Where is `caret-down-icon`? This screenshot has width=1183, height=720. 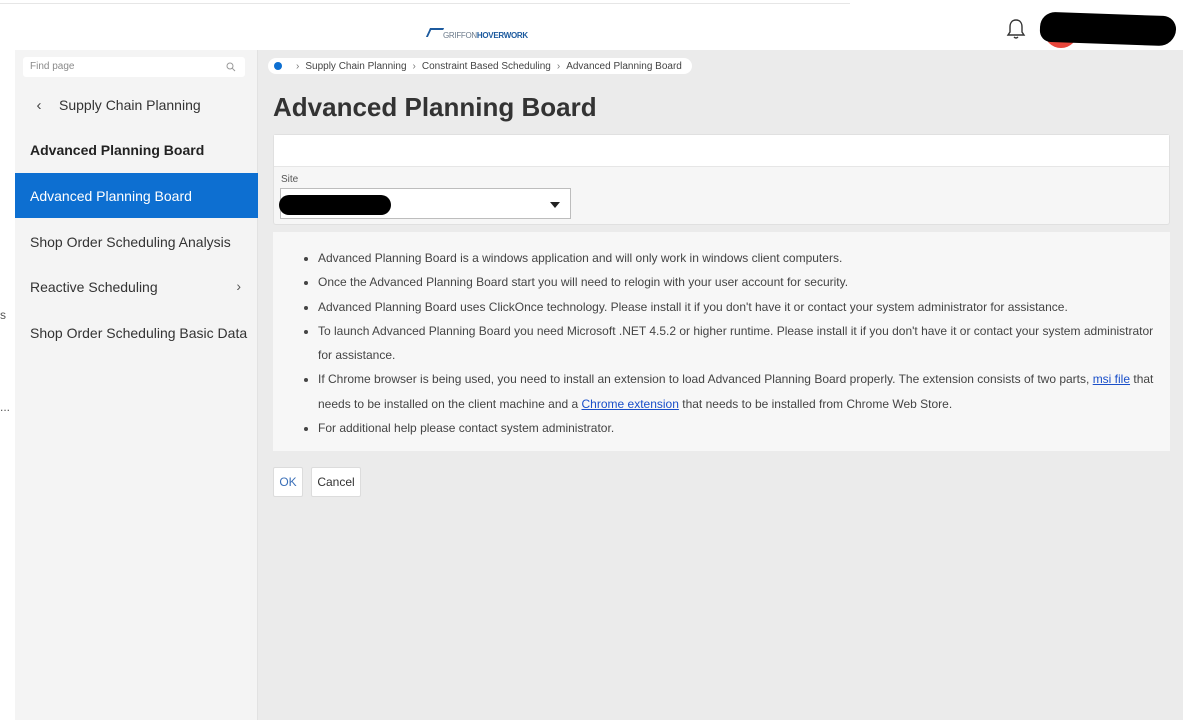 caret-down-icon is located at coordinates (555, 205).